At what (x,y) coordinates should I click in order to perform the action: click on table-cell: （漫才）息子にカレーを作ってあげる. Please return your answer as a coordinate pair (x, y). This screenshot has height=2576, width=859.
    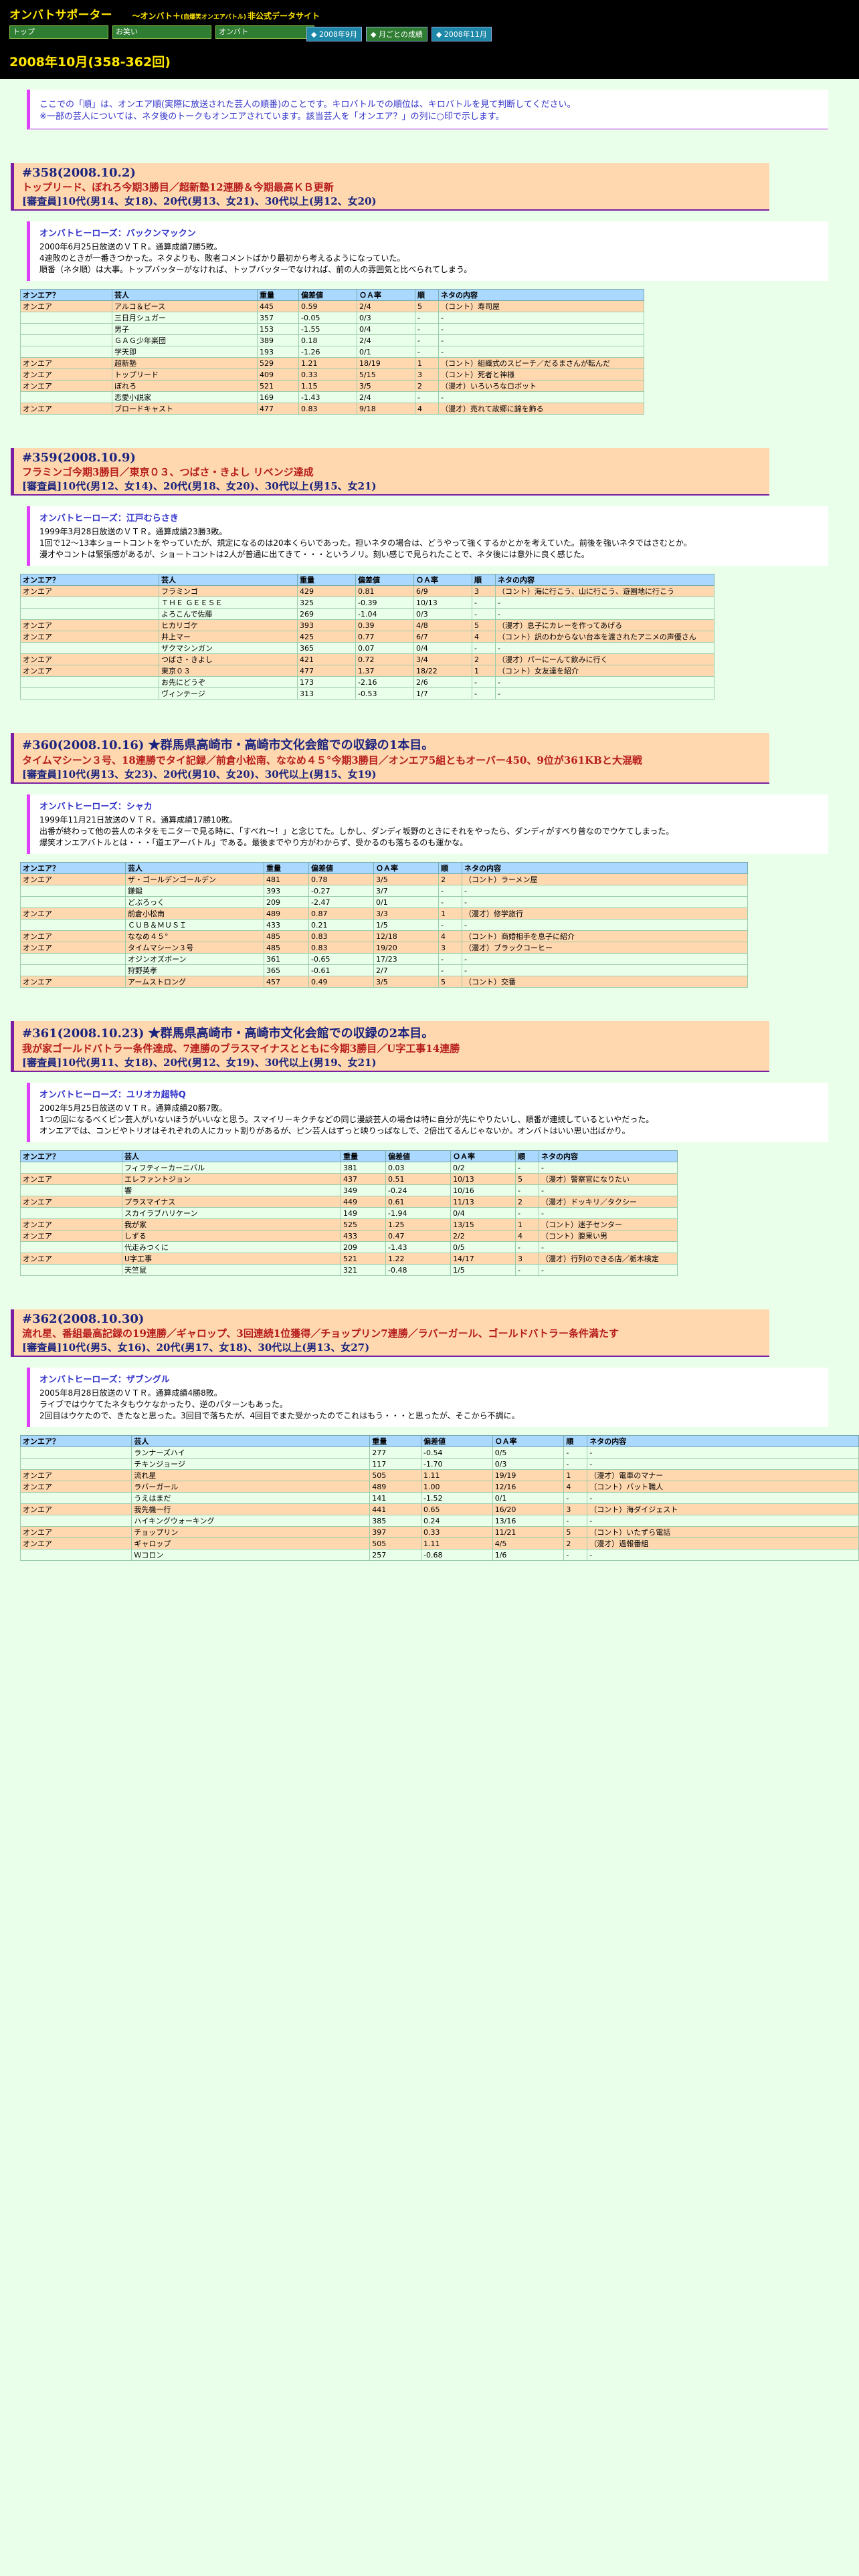
    Looking at the image, I should click on (604, 625).